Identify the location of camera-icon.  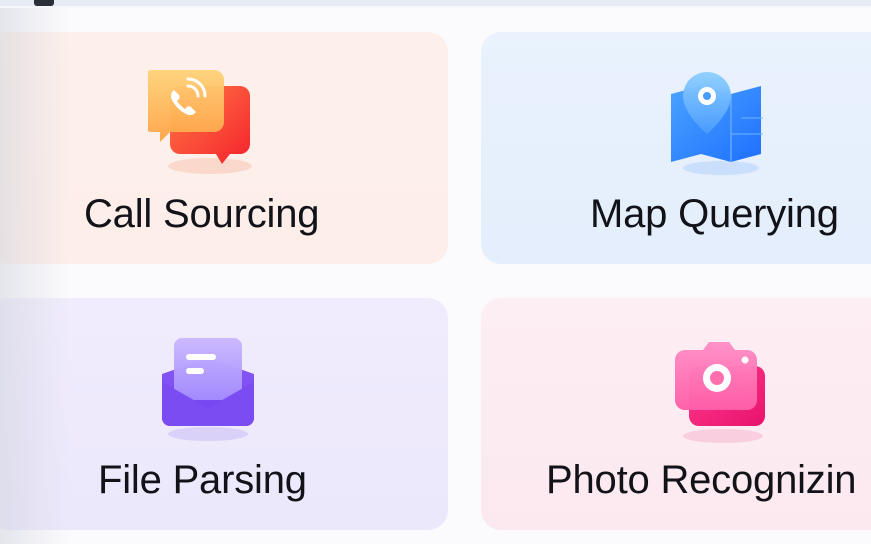
(721, 391).